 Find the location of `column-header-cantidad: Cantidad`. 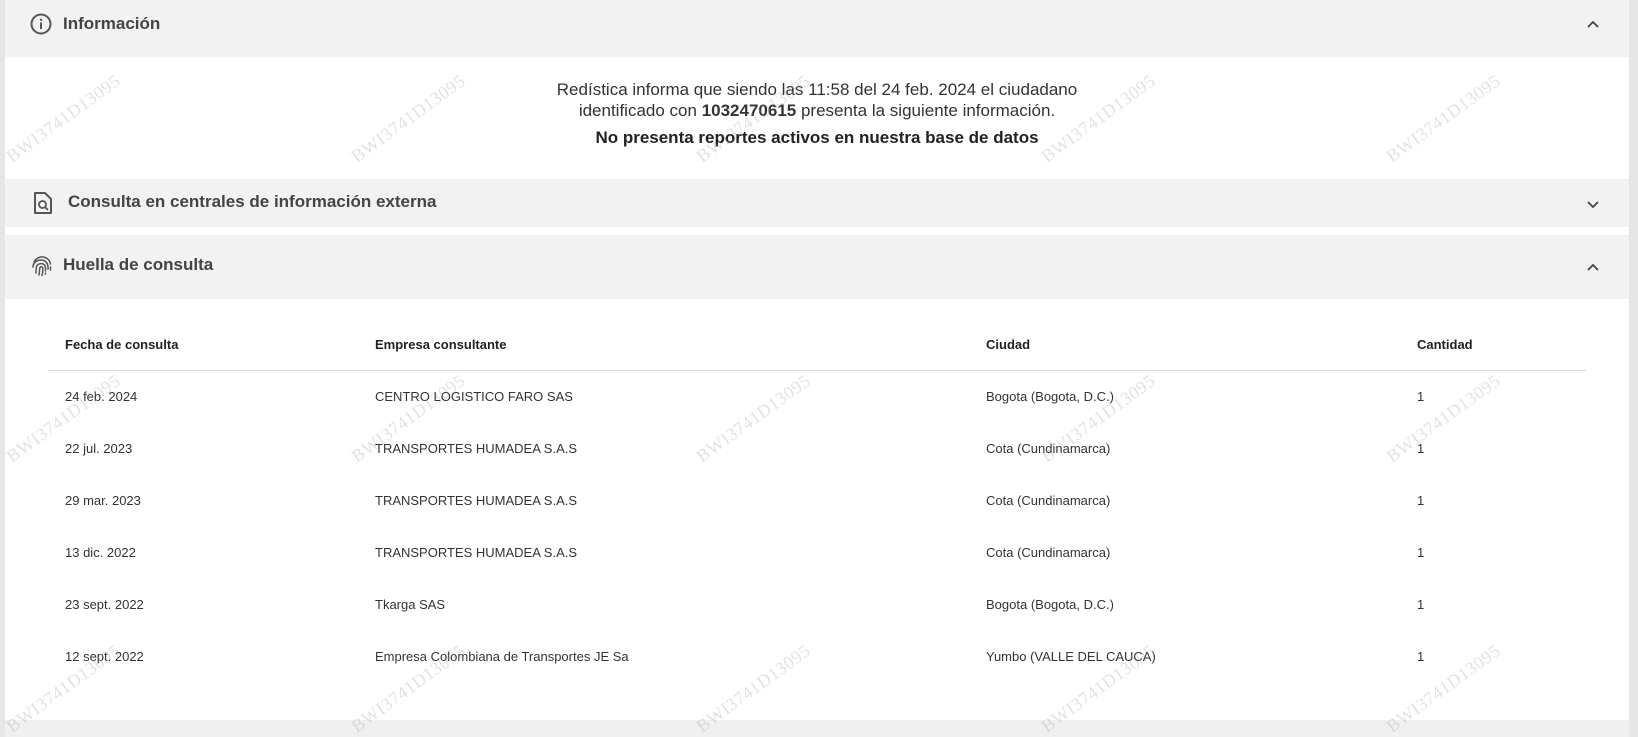

column-header-cantidad: Cantidad is located at coordinates (1445, 344).